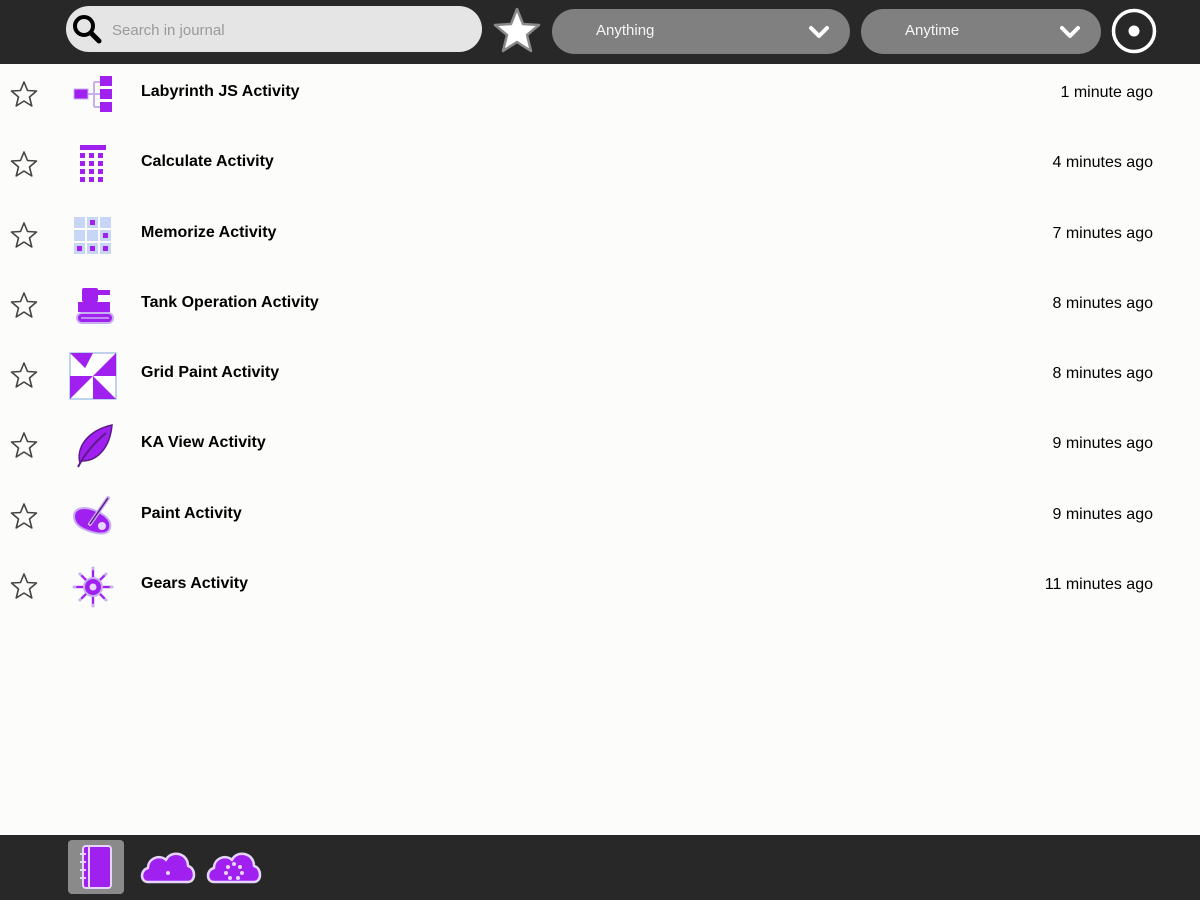 This screenshot has height=900, width=1200. What do you see at coordinates (93, 446) in the screenshot?
I see `leaf-icon` at bounding box center [93, 446].